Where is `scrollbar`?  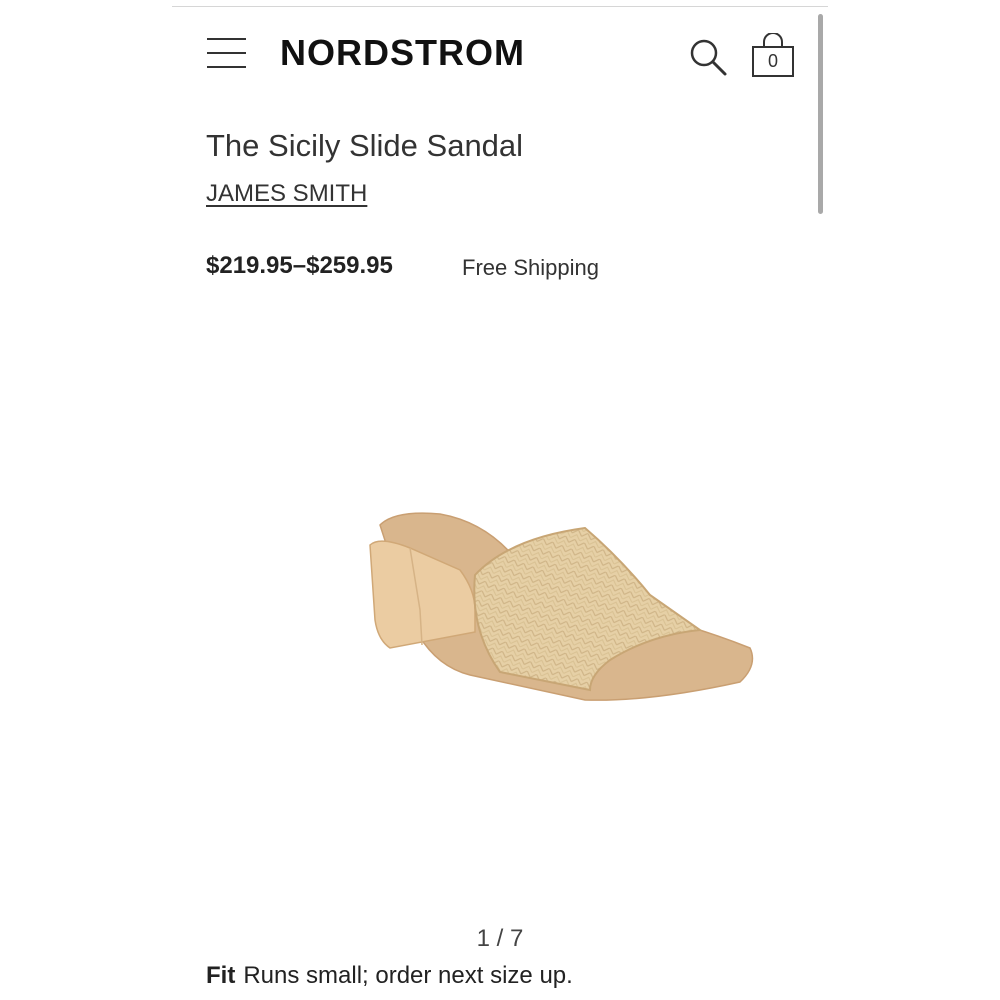
scrollbar is located at coordinates (820, 114).